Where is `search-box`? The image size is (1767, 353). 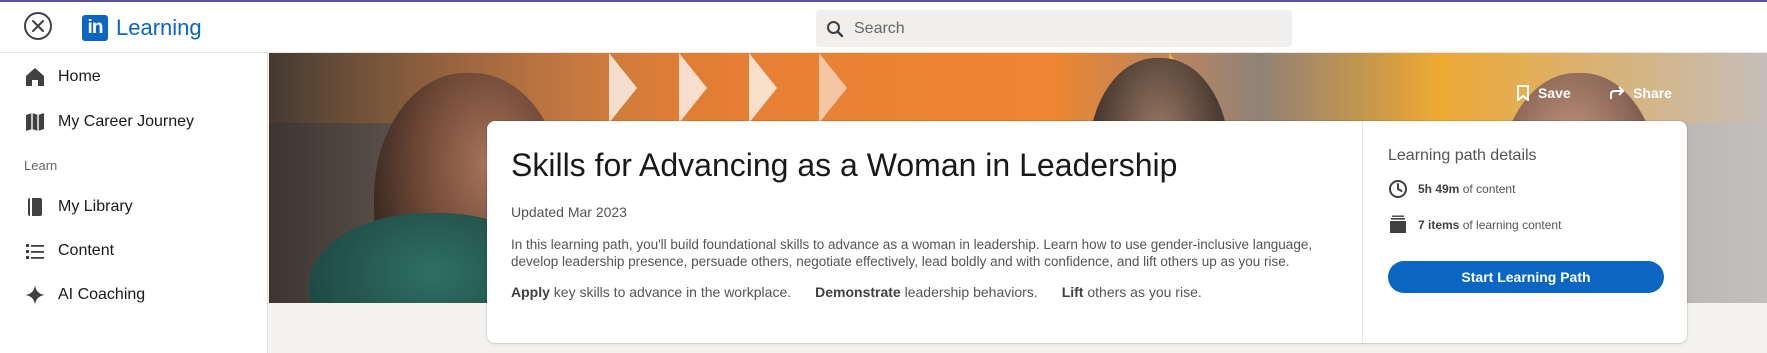
search-box is located at coordinates (1054, 28).